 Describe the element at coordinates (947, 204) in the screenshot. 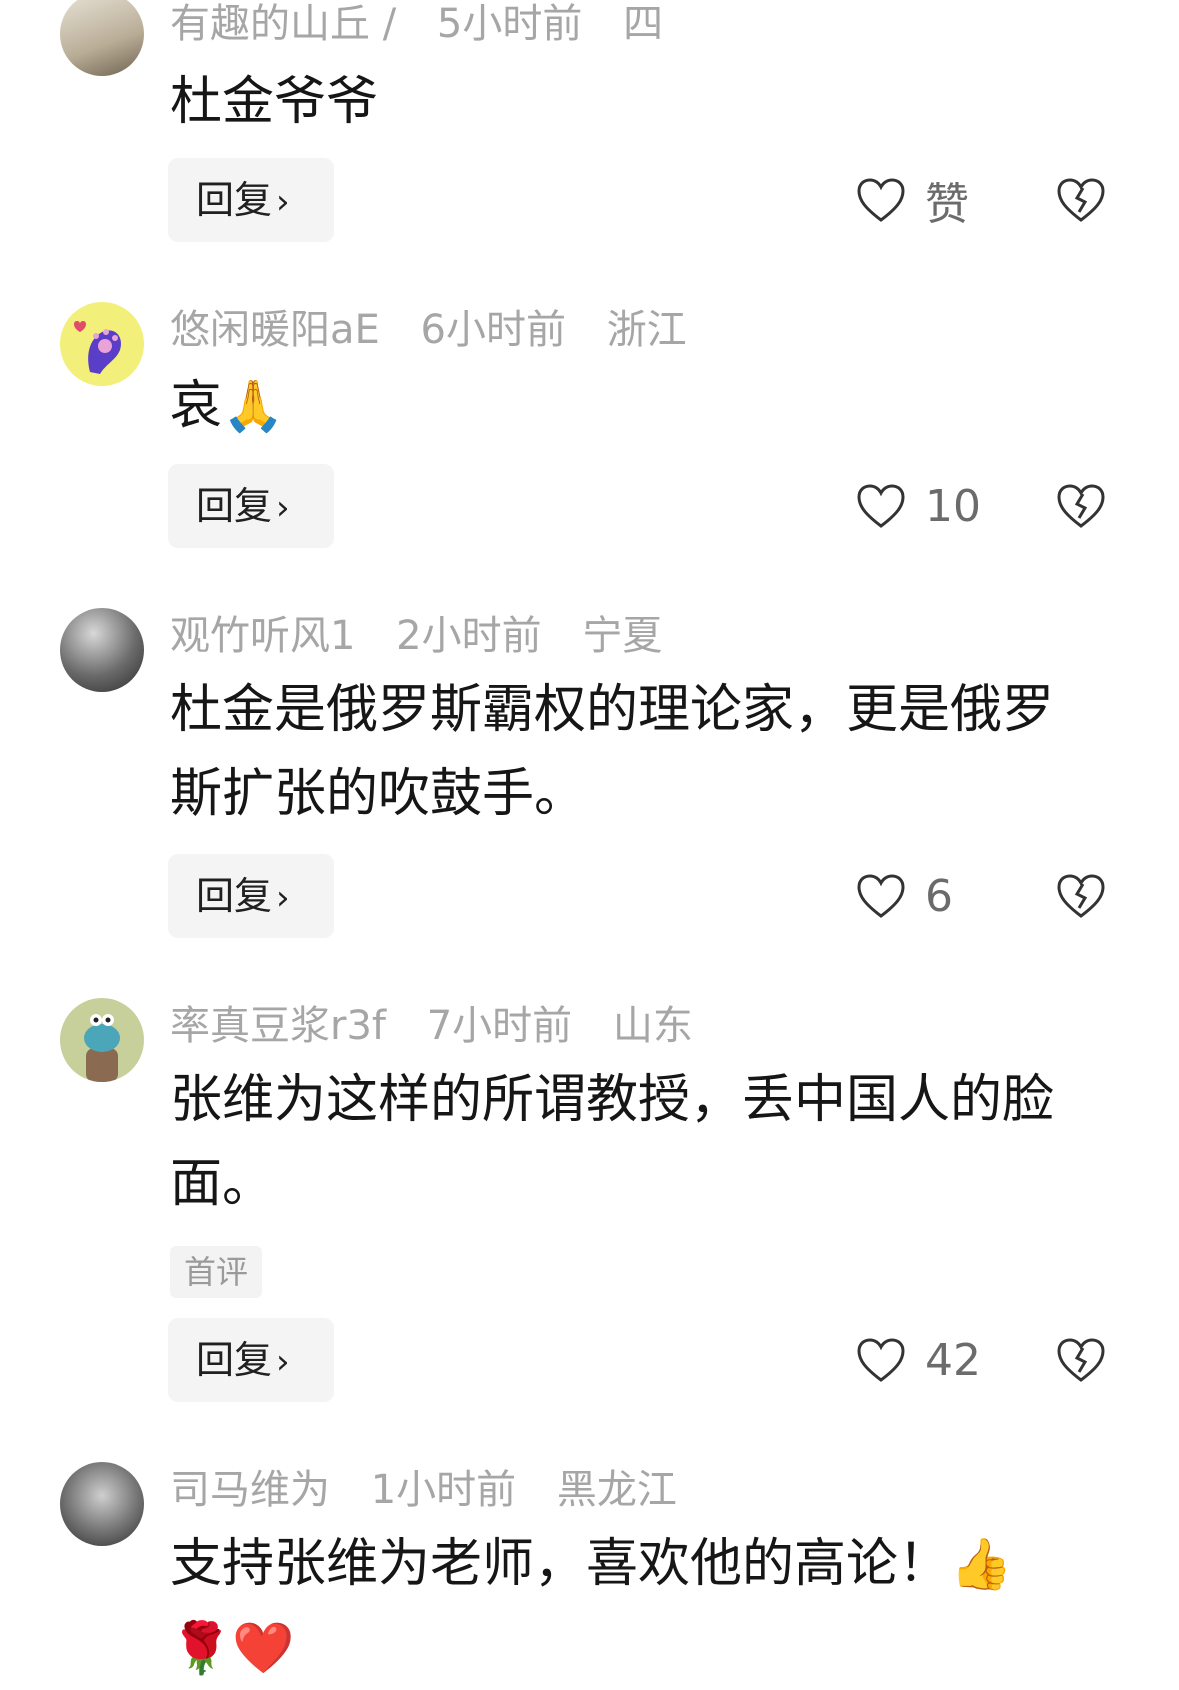

I see `like-count: 赞` at that location.